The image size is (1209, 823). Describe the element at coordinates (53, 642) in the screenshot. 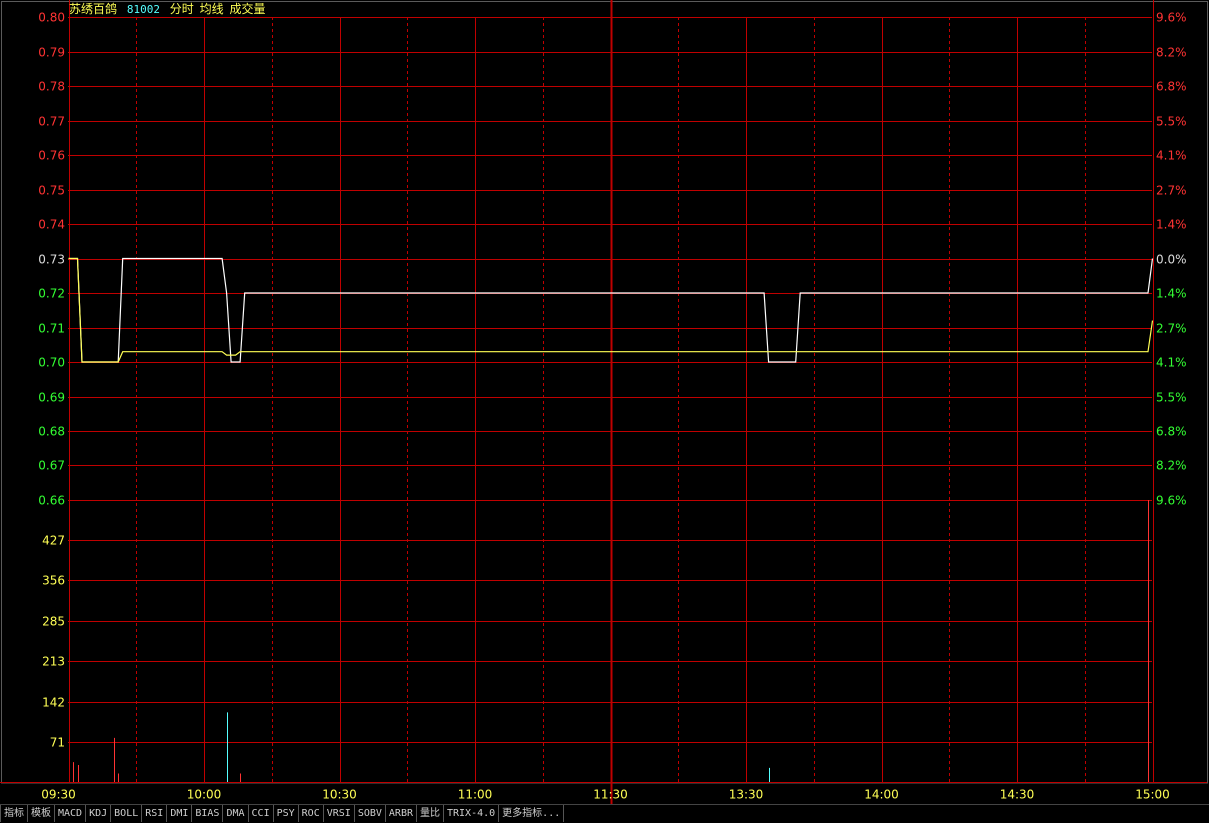

I see `volume-axis: 427 356 285 213 142 71` at that location.